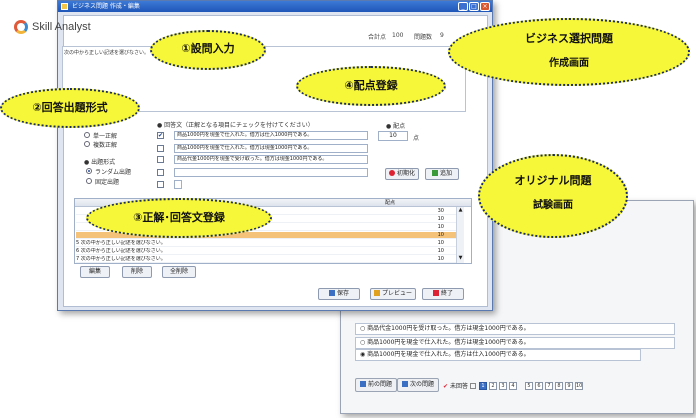 This screenshot has width=696, height=418. I want to click on reset-icon, so click(391, 173).